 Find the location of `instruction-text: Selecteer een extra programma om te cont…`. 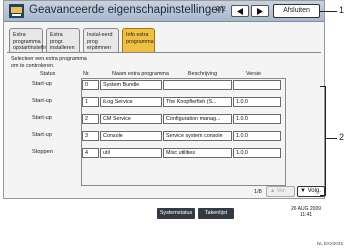

instruction-text: Selecteer een extra programma om te cont… is located at coordinates (49, 62).